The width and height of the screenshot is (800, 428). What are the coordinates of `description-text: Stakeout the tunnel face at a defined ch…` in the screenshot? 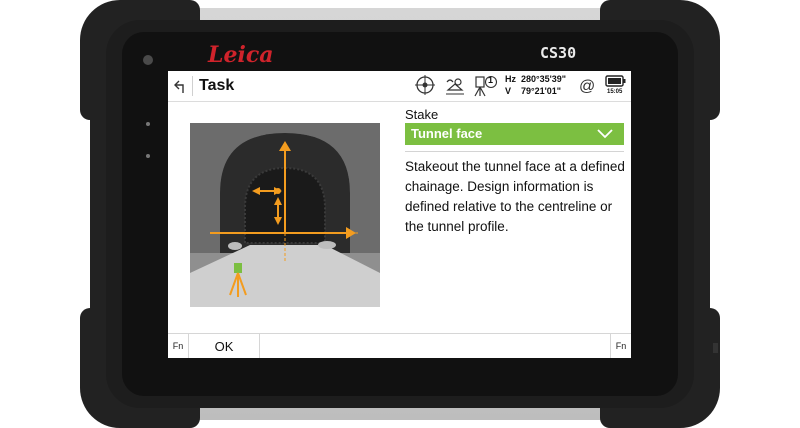 It's located at (515, 196).